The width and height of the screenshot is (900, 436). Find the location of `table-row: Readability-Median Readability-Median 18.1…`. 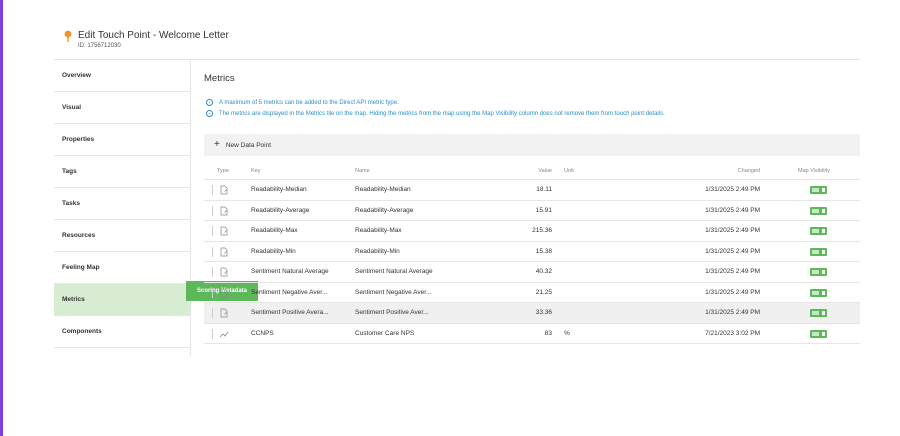

table-row: Readability-Median Readability-Median 18.1… is located at coordinates (532, 190).